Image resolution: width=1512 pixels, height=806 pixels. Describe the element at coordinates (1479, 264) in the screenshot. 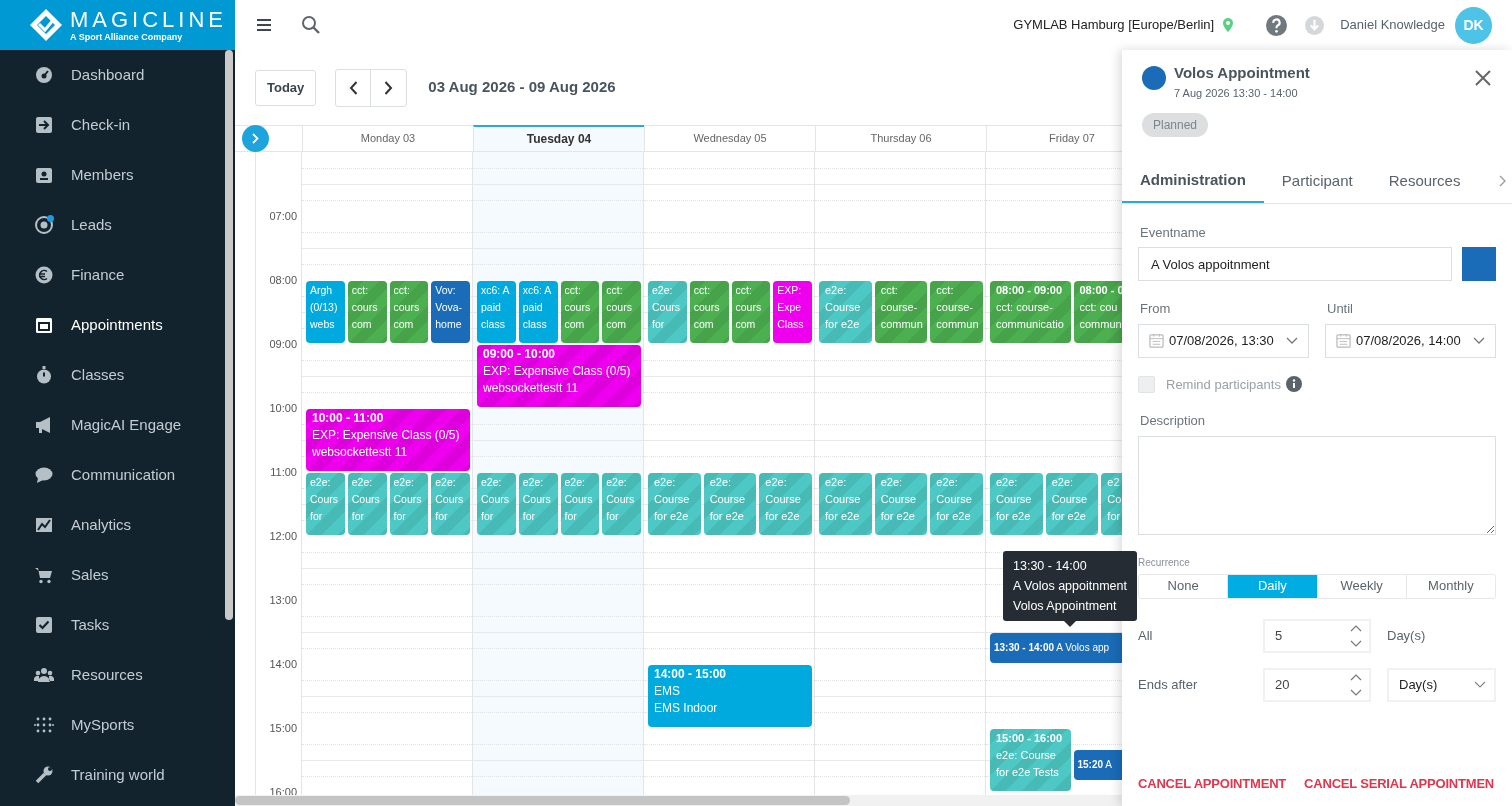

I see `color-swatch` at that location.